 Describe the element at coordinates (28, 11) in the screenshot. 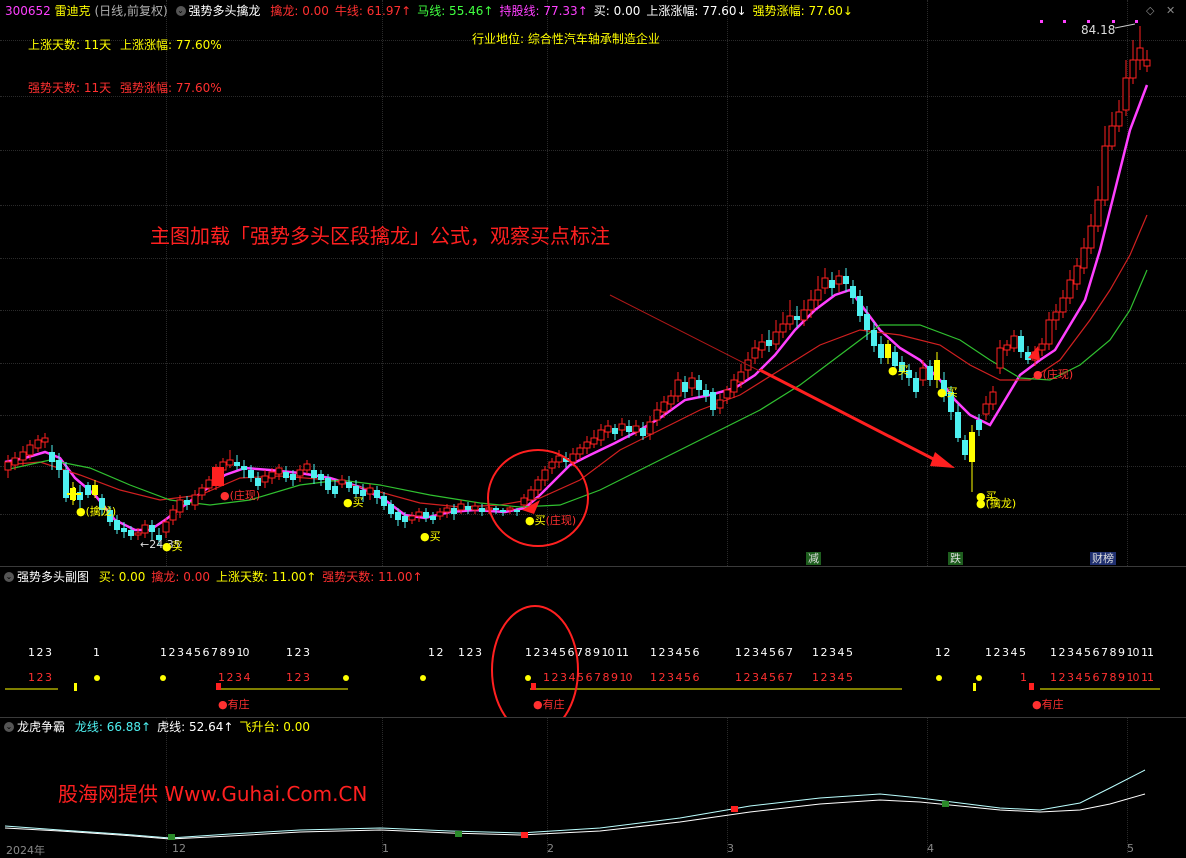

I see `stock-code: 300652` at that location.